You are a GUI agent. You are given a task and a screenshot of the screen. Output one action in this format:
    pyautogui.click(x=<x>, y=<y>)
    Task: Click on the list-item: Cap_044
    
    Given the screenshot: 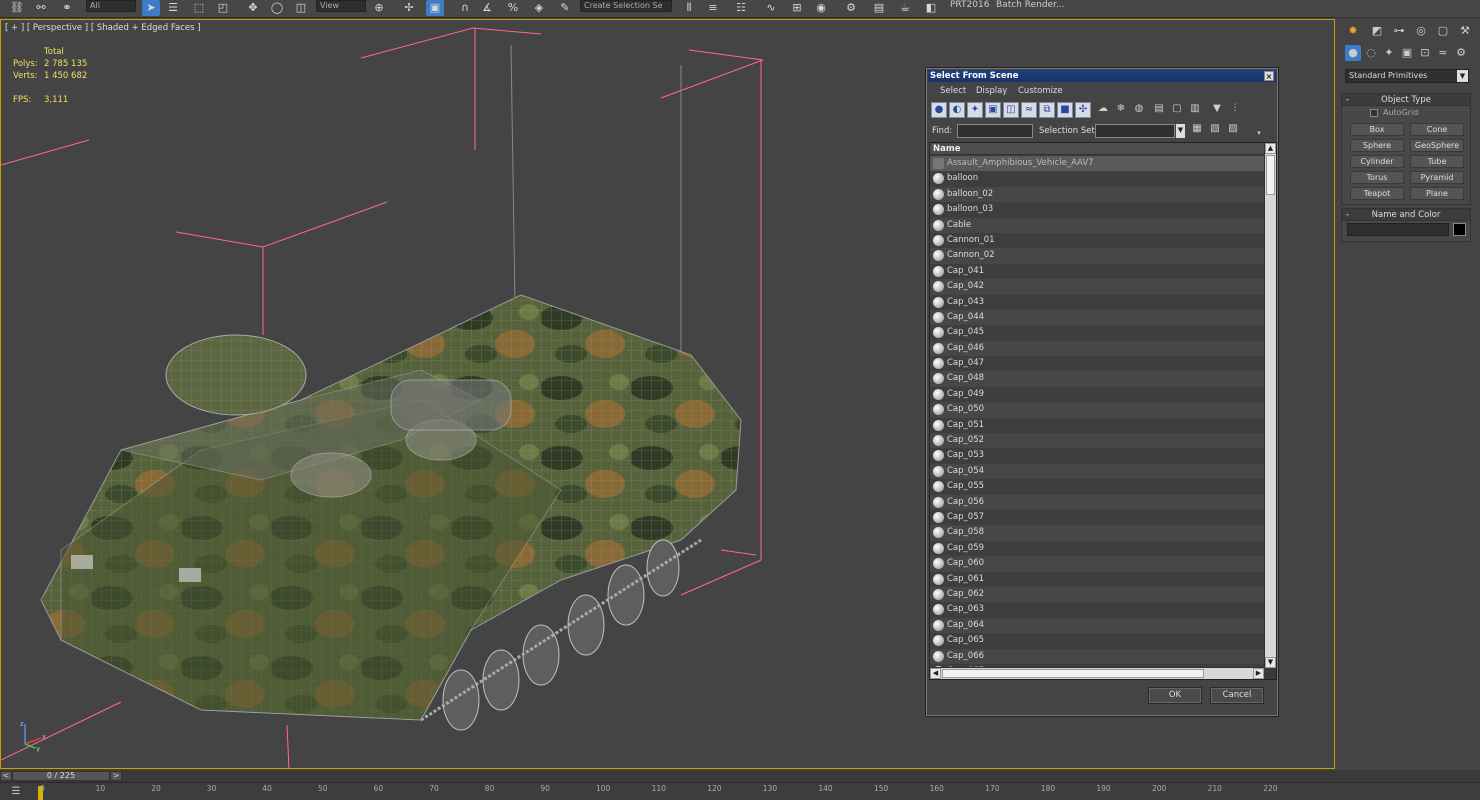 What is the action you would take?
    pyautogui.click(x=1097, y=317)
    